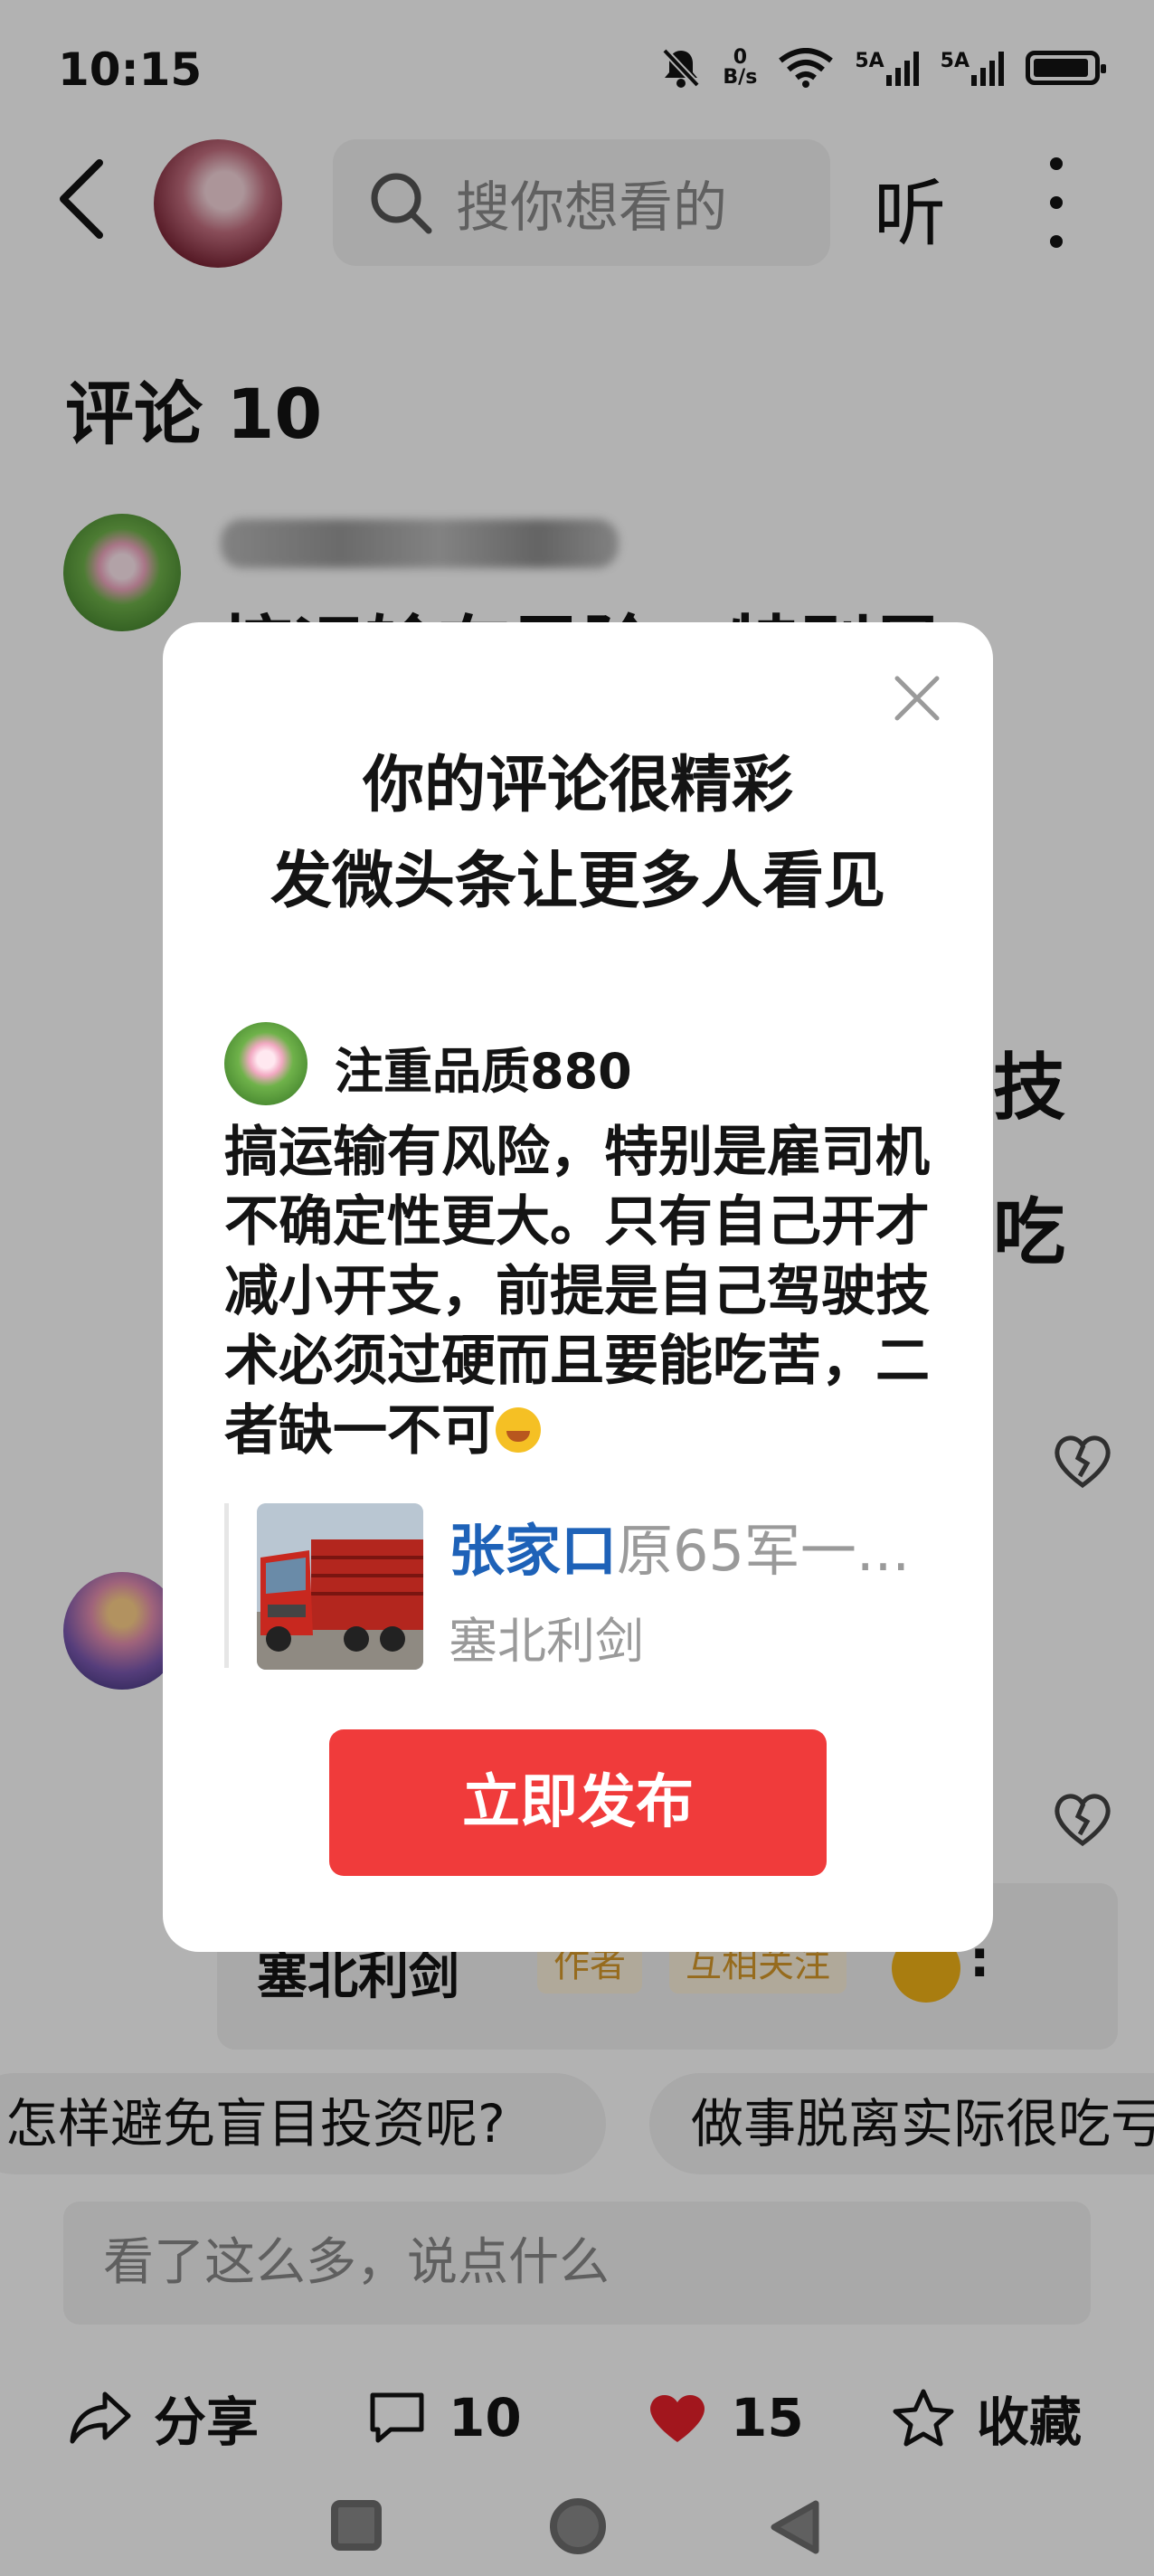 Image resolution: width=1154 pixels, height=2576 pixels. I want to click on quote-divider, so click(226, 1585).